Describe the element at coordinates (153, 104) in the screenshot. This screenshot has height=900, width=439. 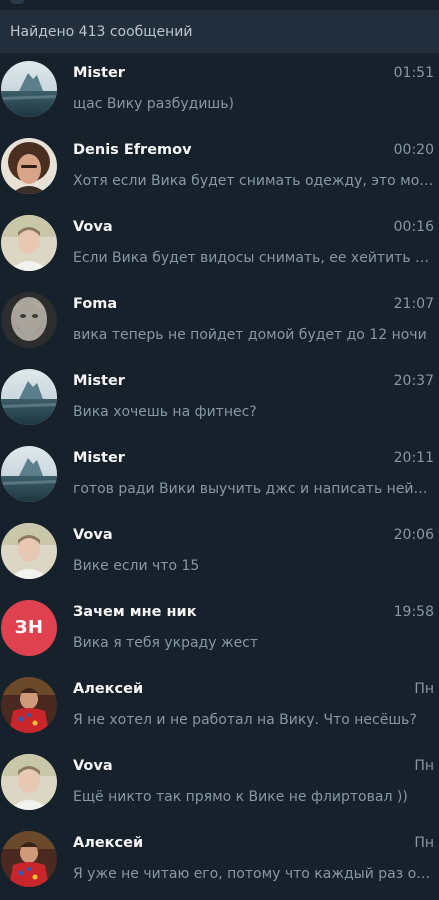
I see `message-preview: щас Вику разбудишь)` at that location.